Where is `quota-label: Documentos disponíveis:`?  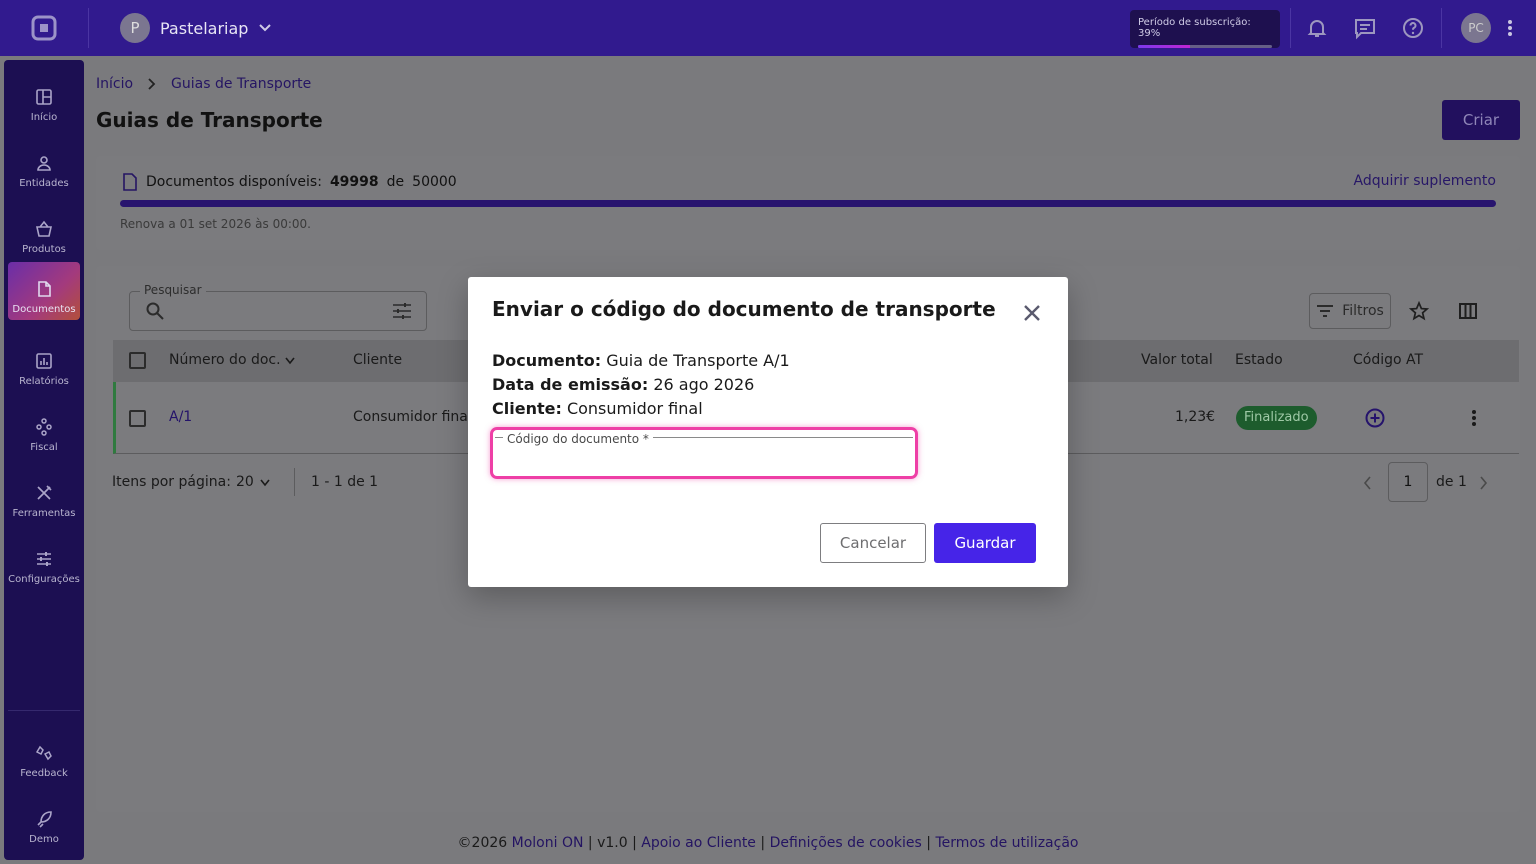
quota-label: Documentos disponíveis: is located at coordinates (234, 182).